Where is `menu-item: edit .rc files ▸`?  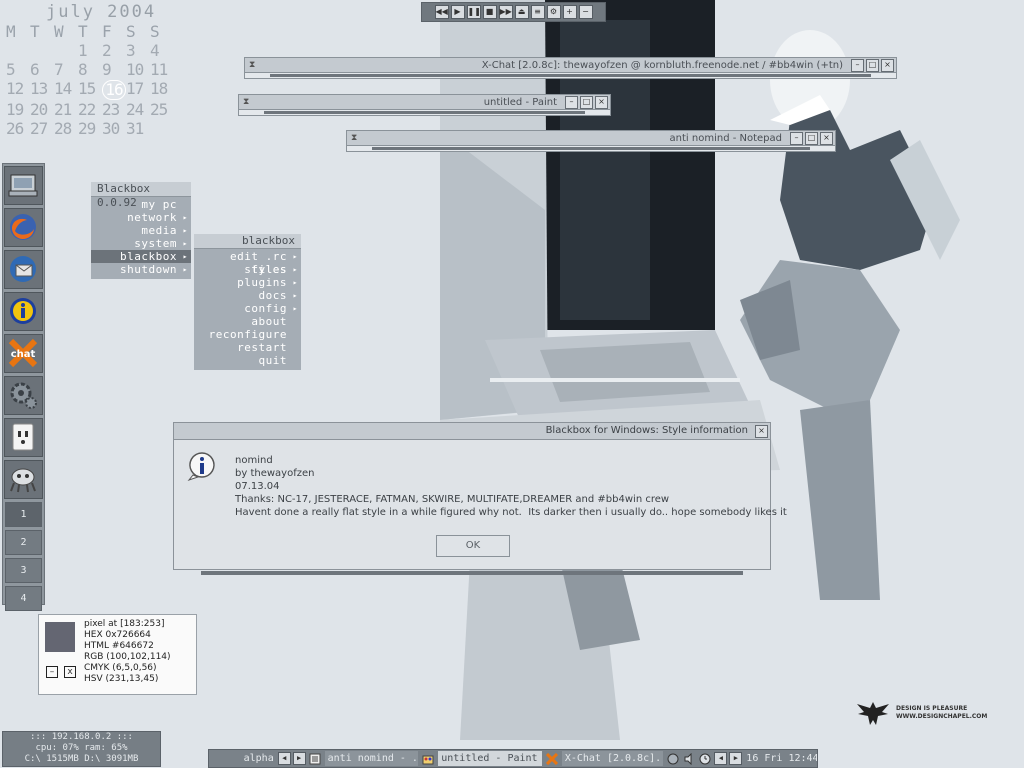 menu-item: edit .rc files ▸ is located at coordinates (247, 263).